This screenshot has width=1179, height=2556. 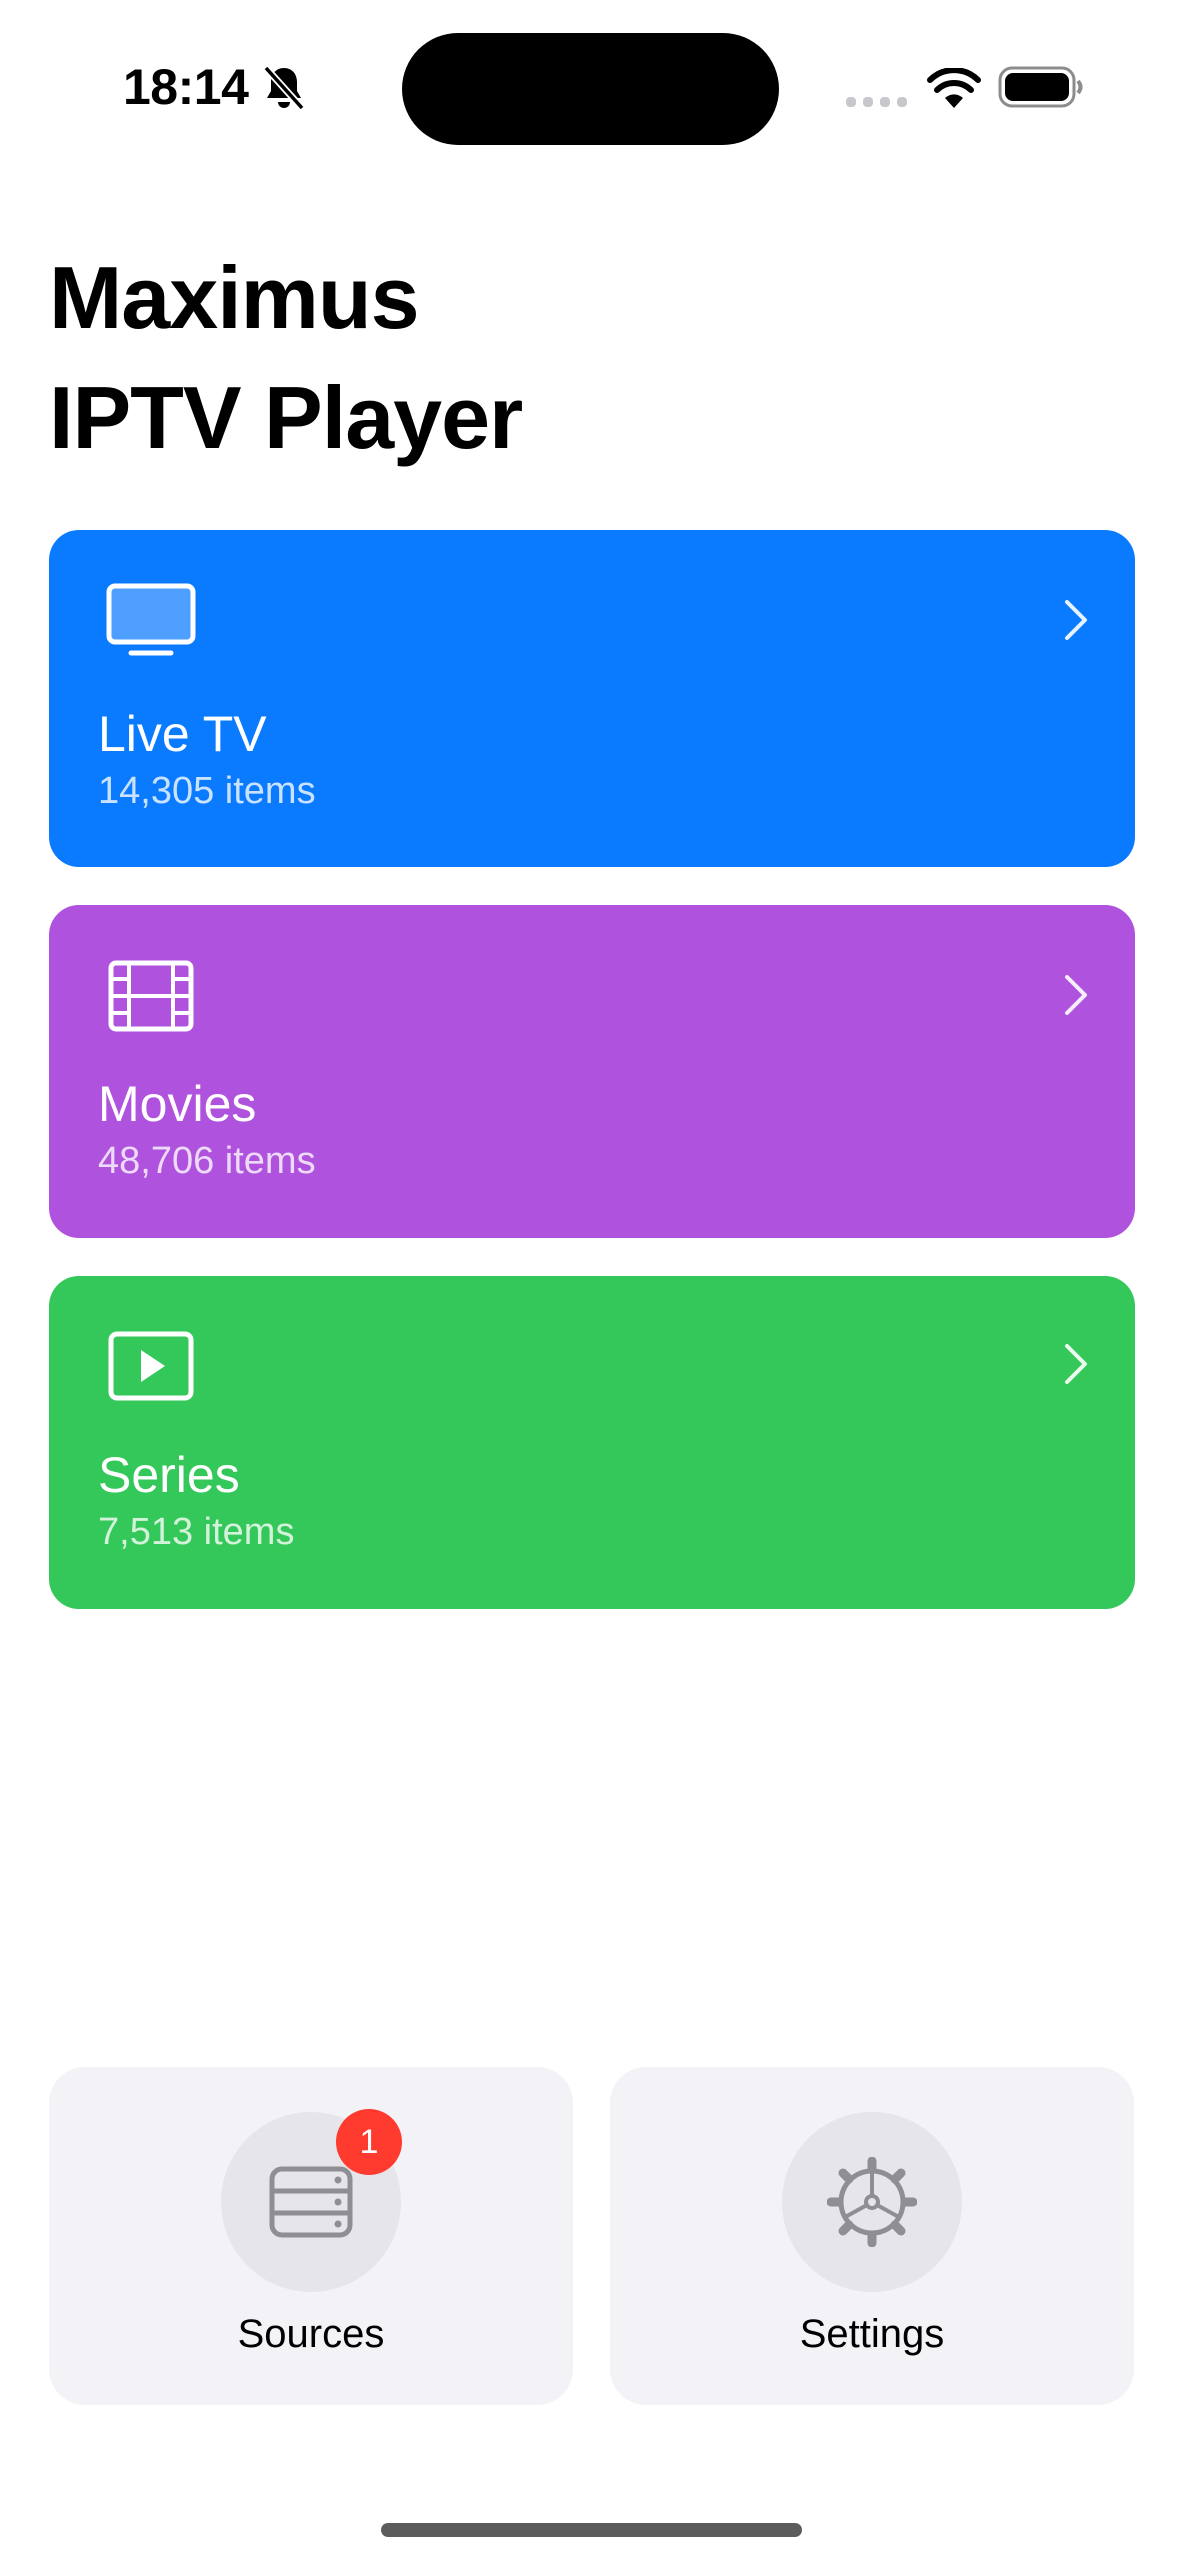 I want to click on dynamic-island, so click(x=590, y=89).